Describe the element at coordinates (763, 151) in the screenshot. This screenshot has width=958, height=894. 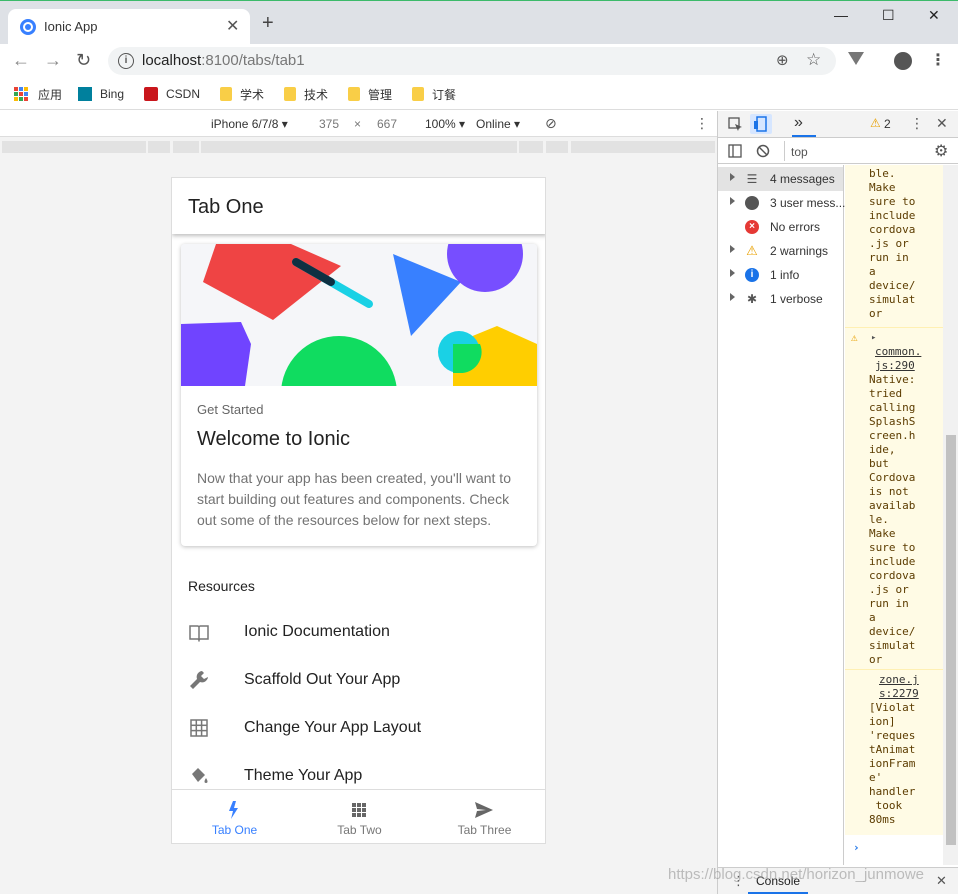
I see `clear-console-icon` at that location.